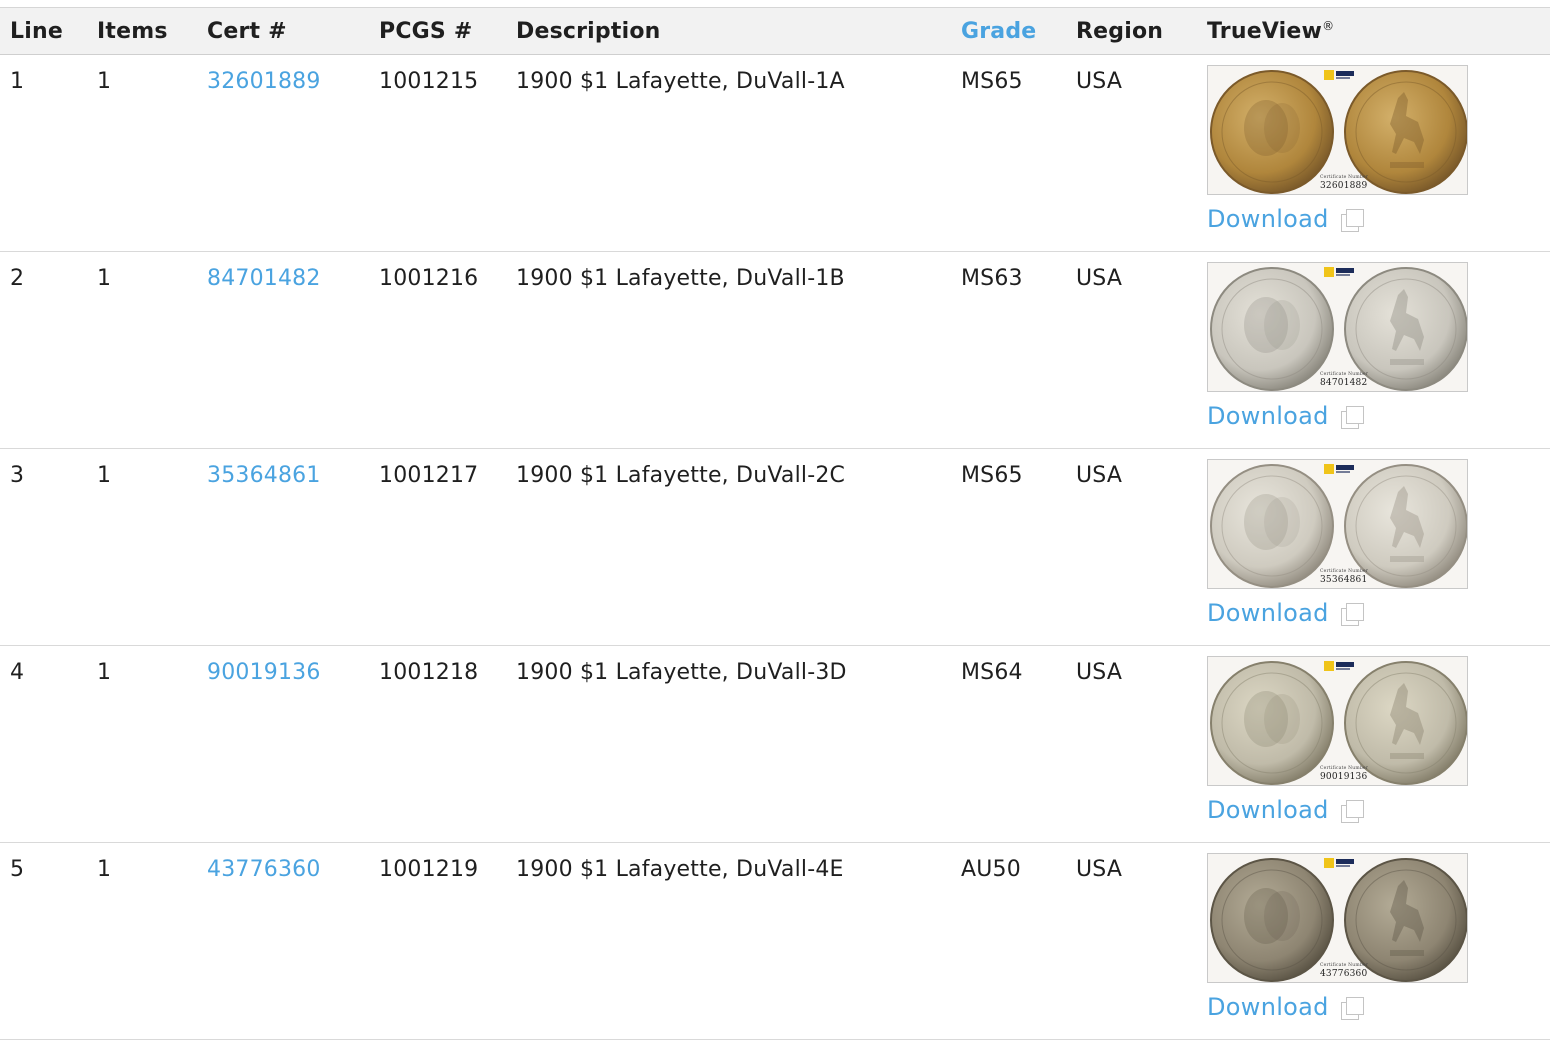  Describe the element at coordinates (283, 547) in the screenshot. I see `cell-cert: 35364861` at that location.